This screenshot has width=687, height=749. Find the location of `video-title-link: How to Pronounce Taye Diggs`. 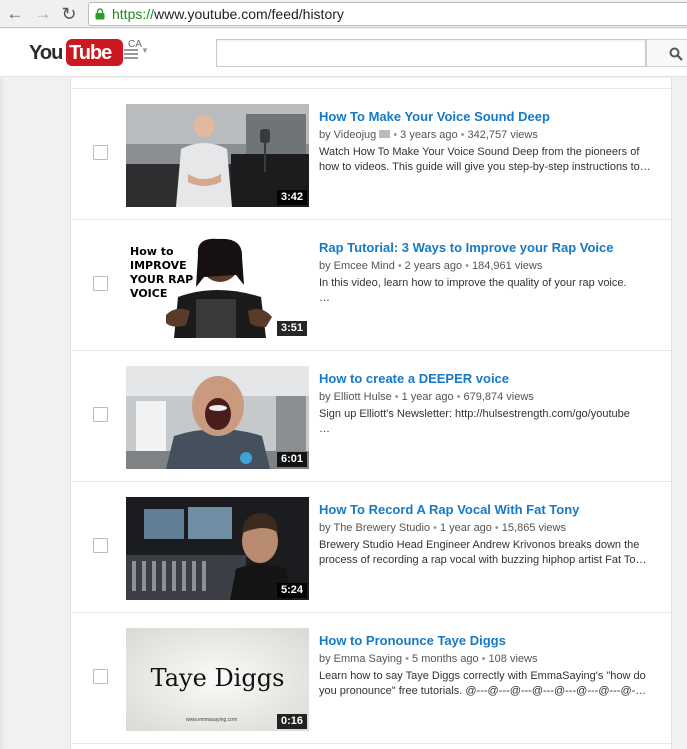

video-title-link: How to Pronounce Taye Diggs is located at coordinates (412, 640).